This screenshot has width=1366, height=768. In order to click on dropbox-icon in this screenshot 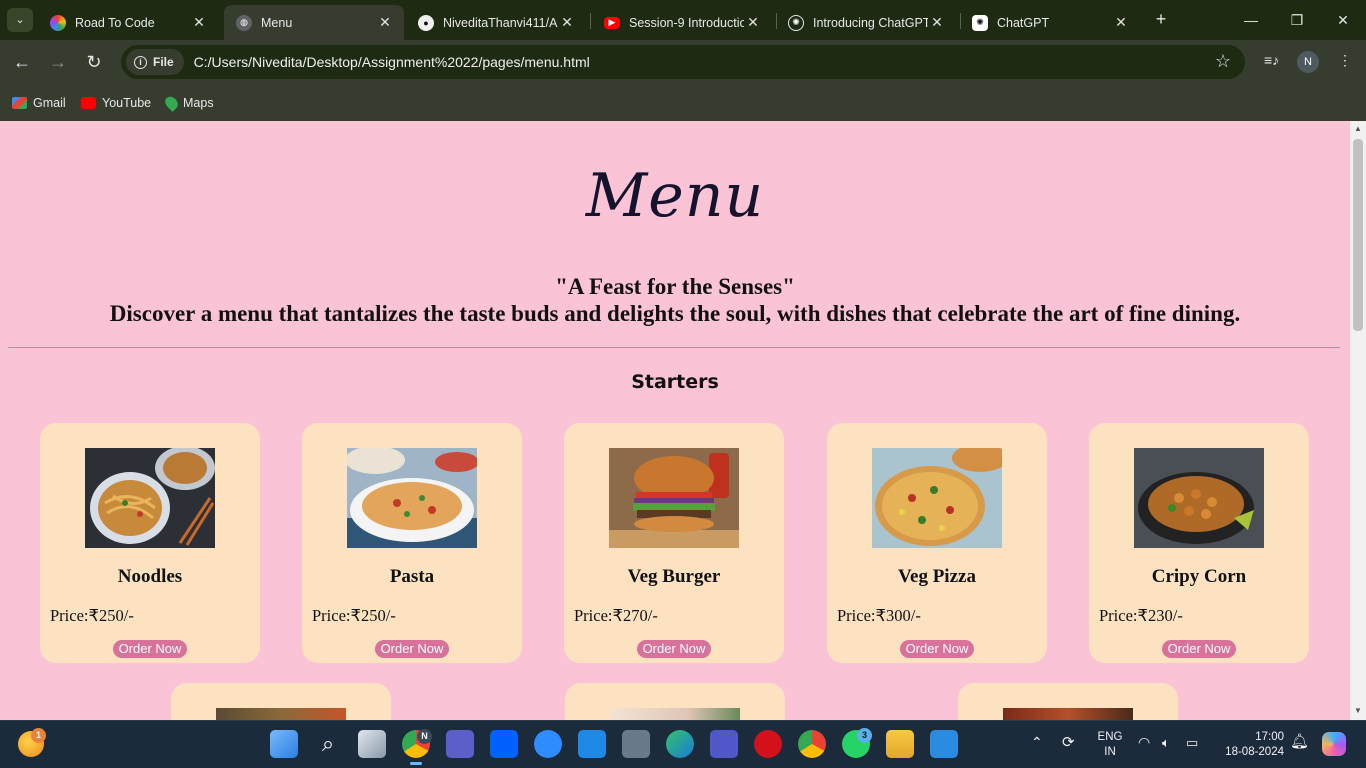, I will do `click(504, 744)`.